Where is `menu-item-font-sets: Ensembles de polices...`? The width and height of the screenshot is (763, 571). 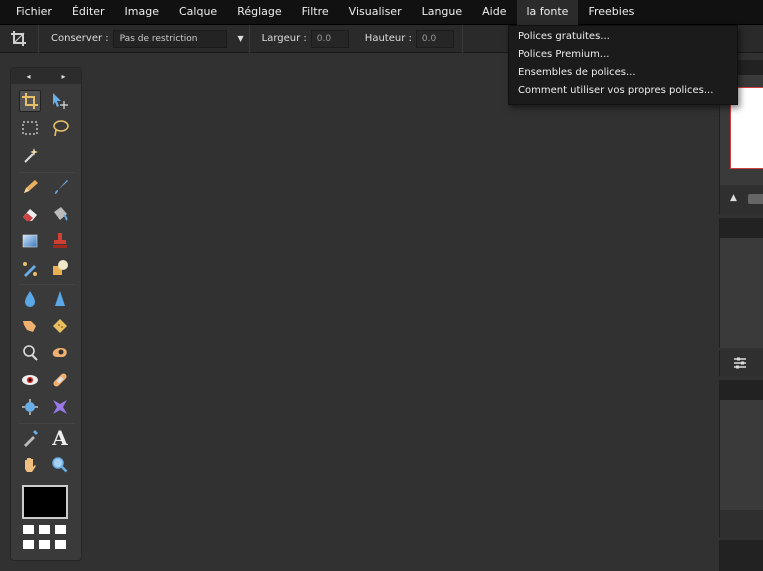 menu-item-font-sets: Ensembles de polices... is located at coordinates (623, 74).